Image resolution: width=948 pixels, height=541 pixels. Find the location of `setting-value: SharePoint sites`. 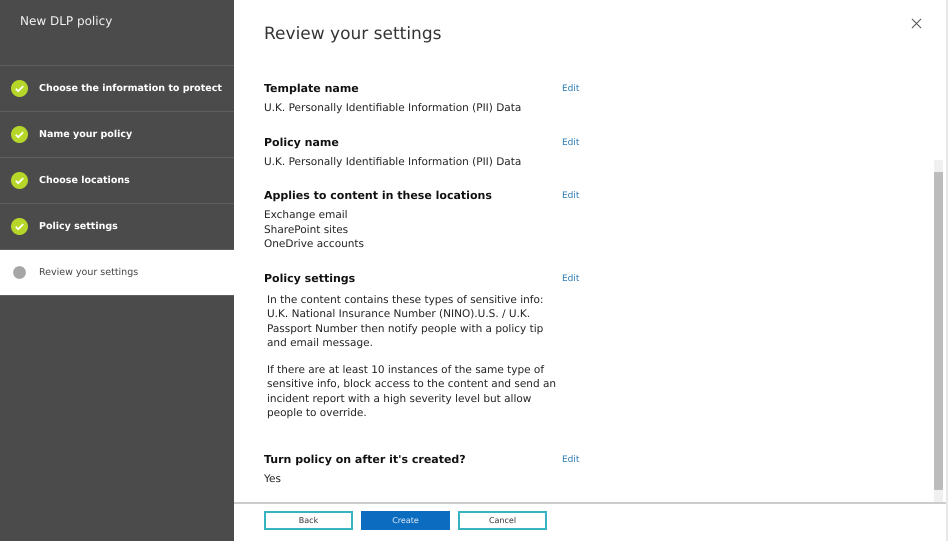

setting-value: SharePoint sites is located at coordinates (307, 229).